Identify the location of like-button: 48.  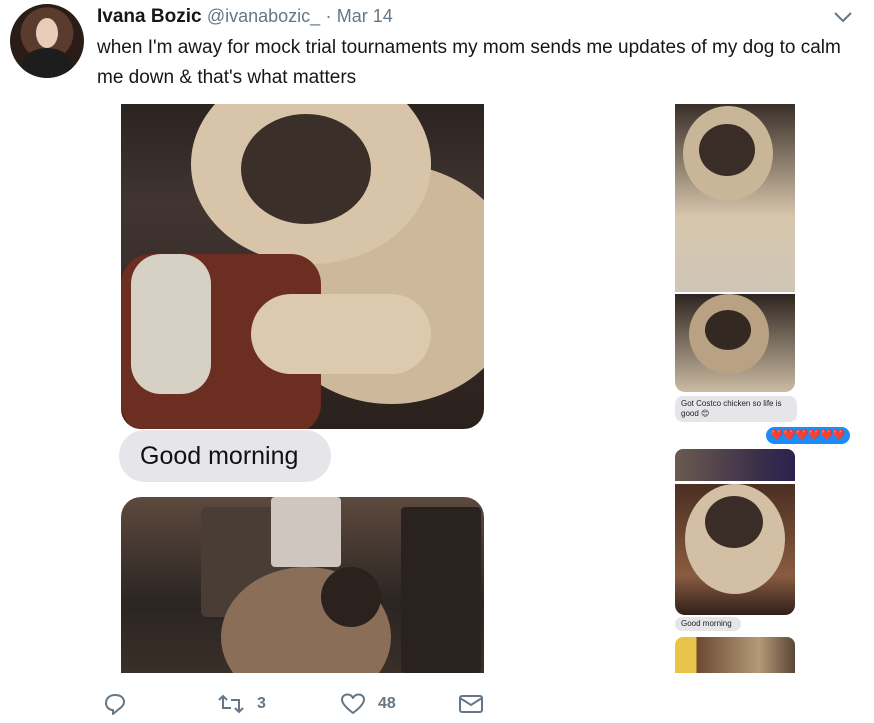
(368, 704).